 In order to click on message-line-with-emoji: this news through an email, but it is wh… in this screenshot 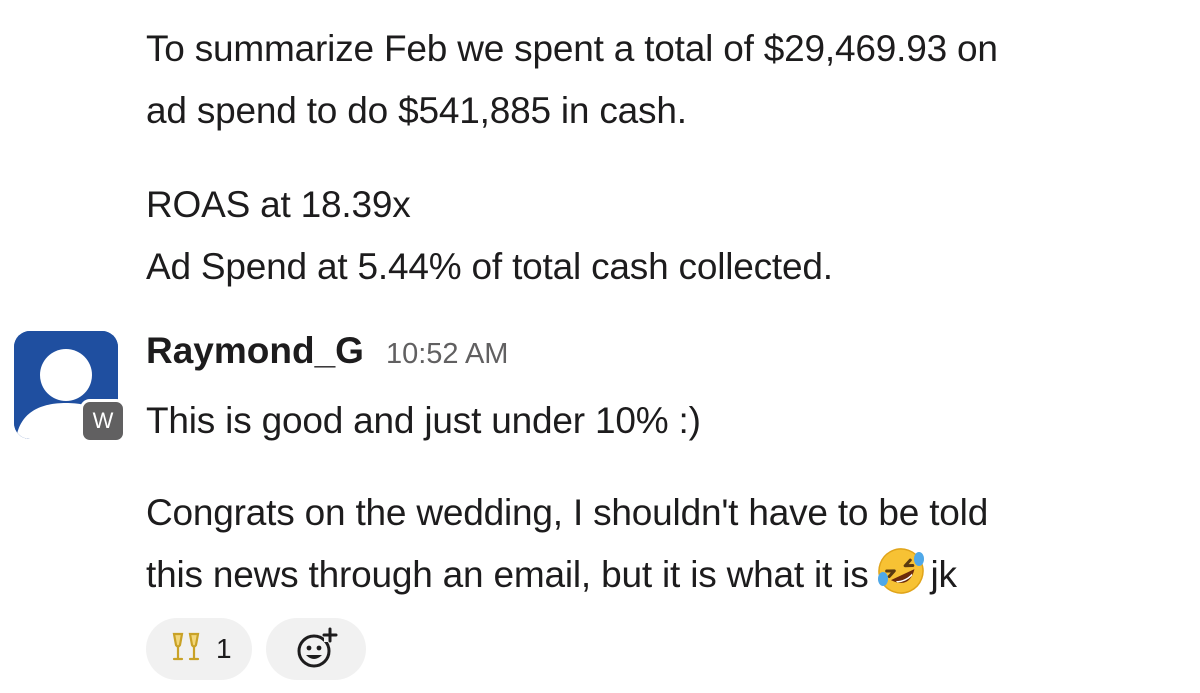, I will do `click(567, 575)`.